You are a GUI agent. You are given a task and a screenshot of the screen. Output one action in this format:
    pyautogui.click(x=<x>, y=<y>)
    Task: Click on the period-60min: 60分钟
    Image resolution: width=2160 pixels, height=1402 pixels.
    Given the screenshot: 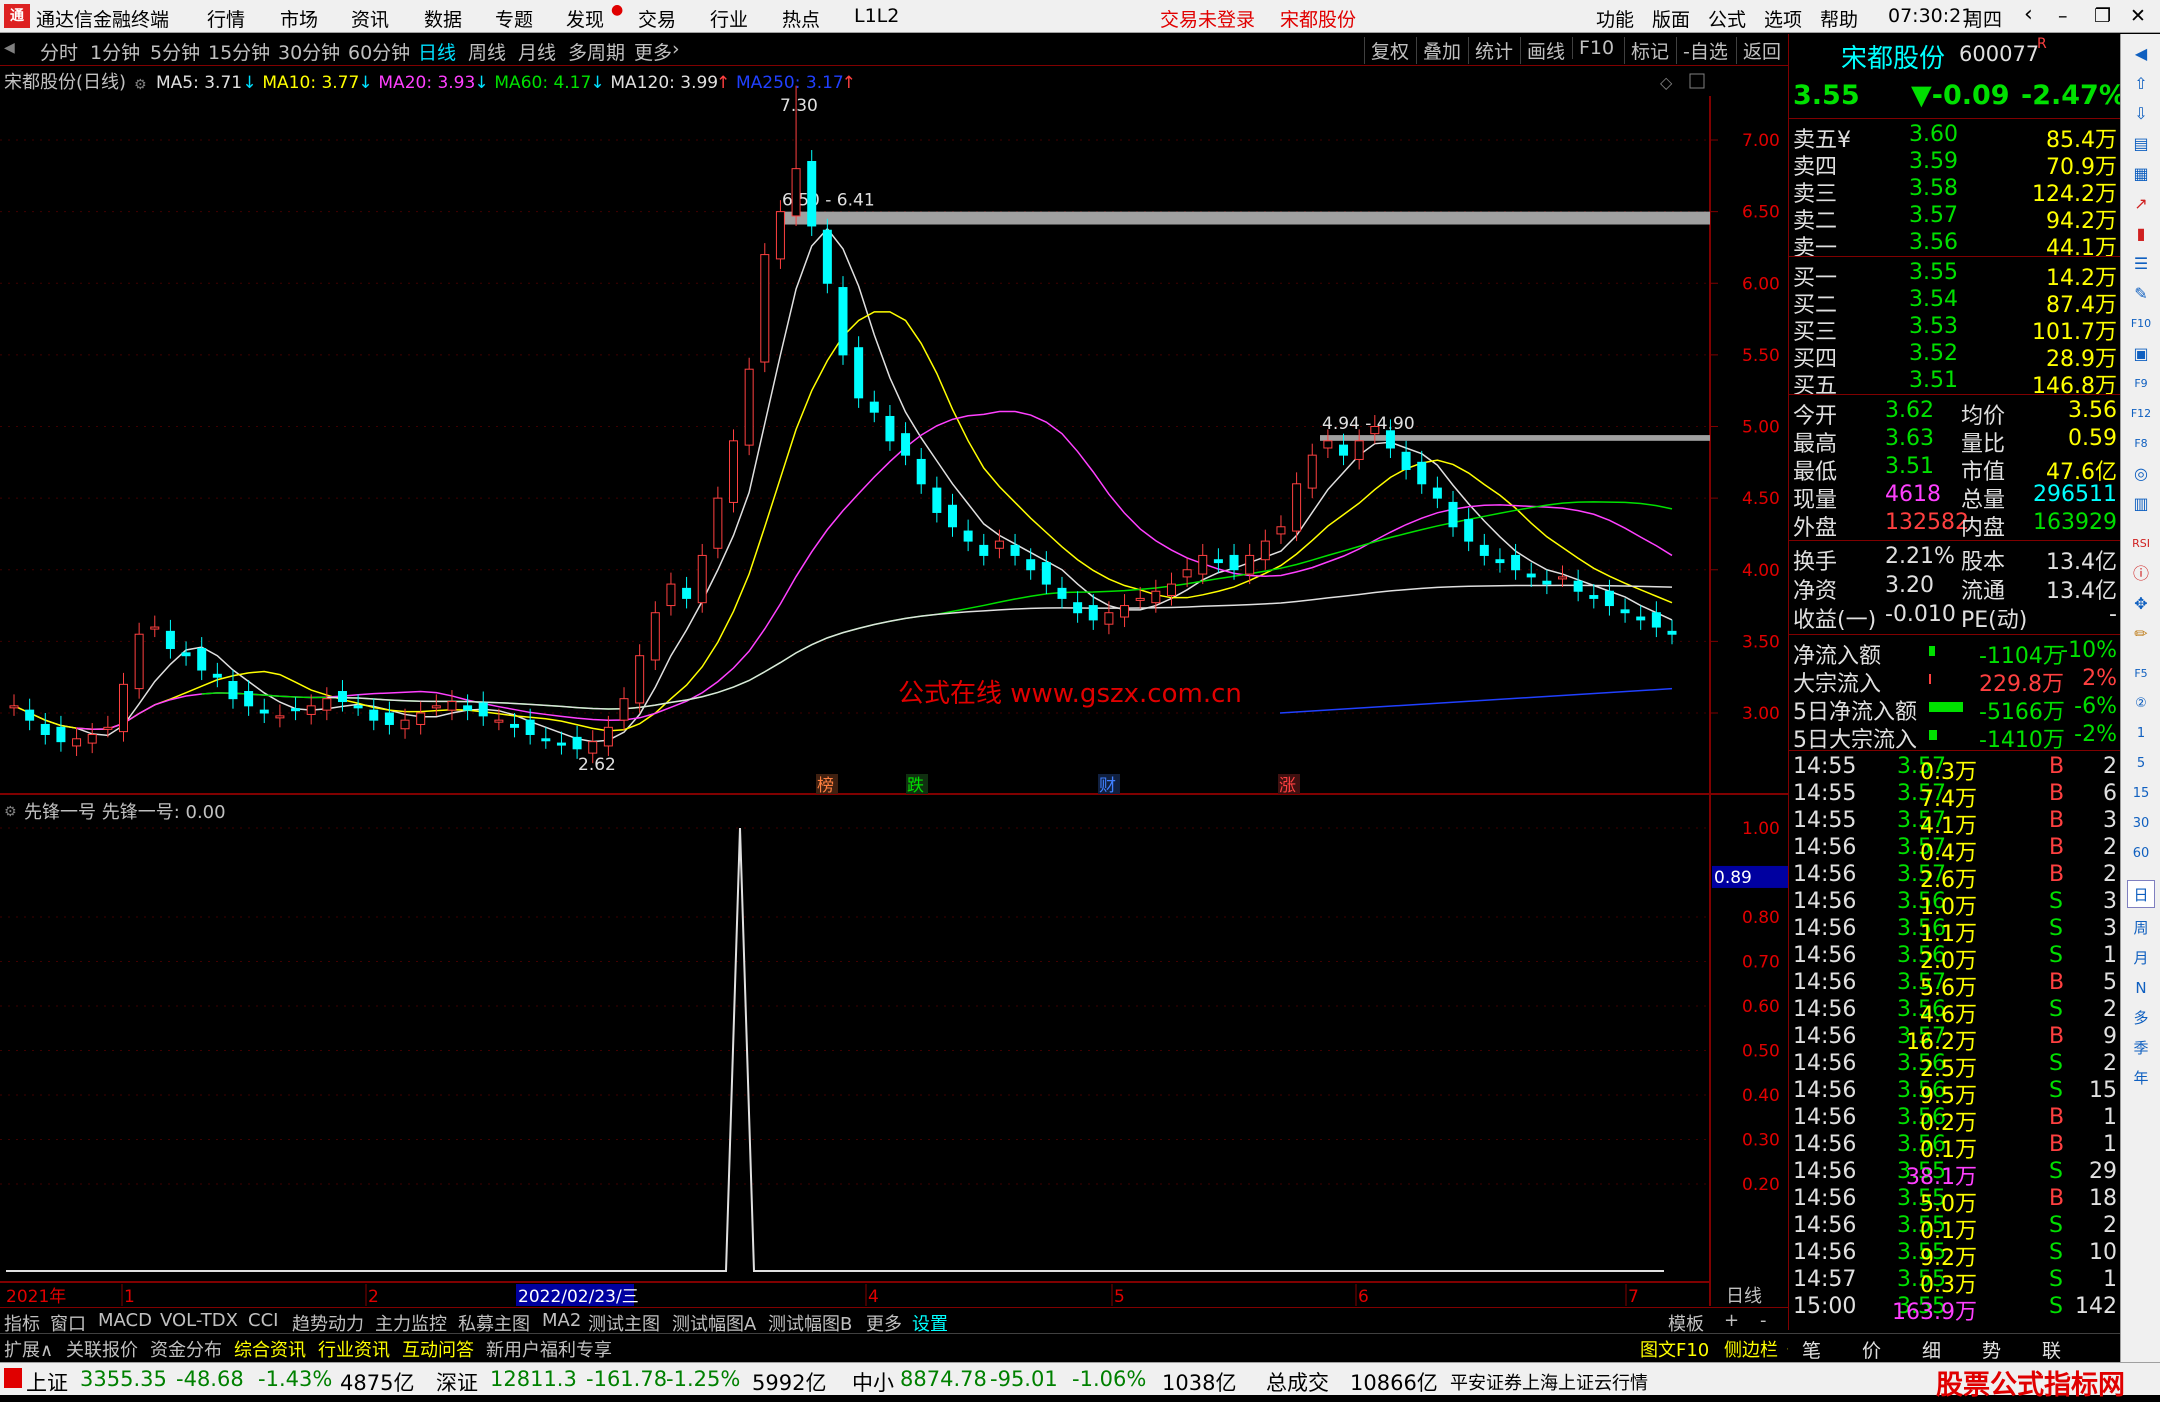 What is the action you would take?
    pyautogui.click(x=379, y=51)
    